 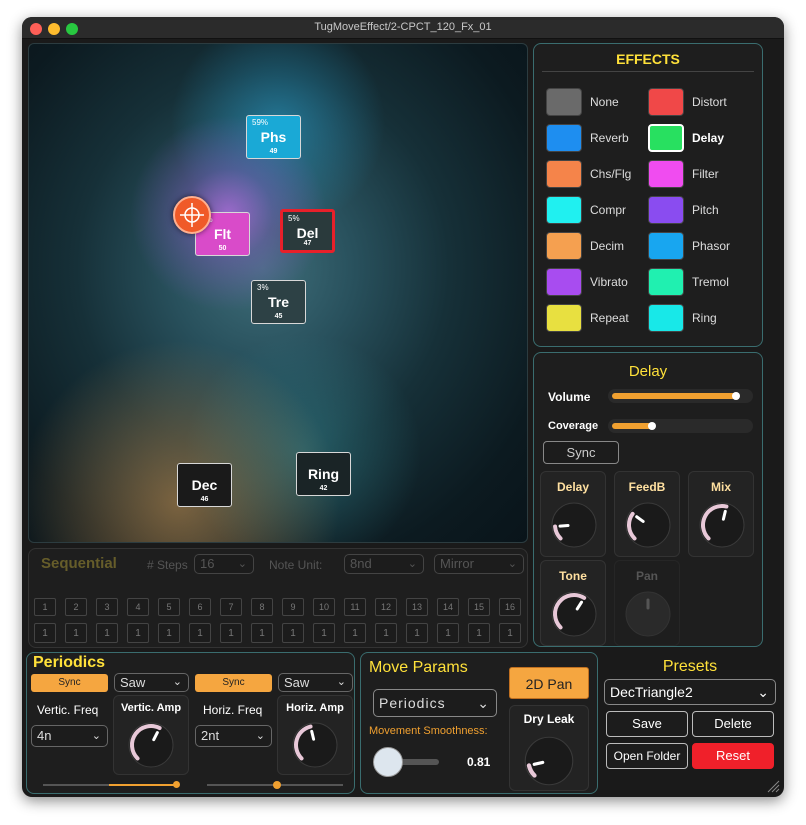 What do you see at coordinates (735, 396) in the screenshot?
I see `volume-slider-thumb` at bounding box center [735, 396].